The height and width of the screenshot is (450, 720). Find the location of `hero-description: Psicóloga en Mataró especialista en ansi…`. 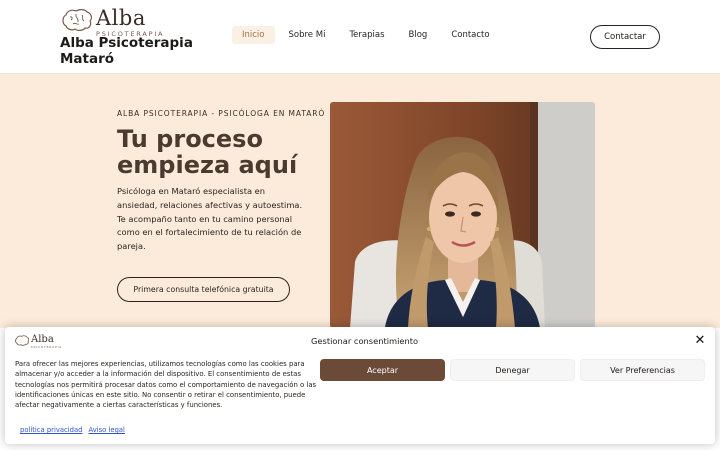

hero-description: Psicóloga en Mataró especialista en ansi… is located at coordinates (210, 219).